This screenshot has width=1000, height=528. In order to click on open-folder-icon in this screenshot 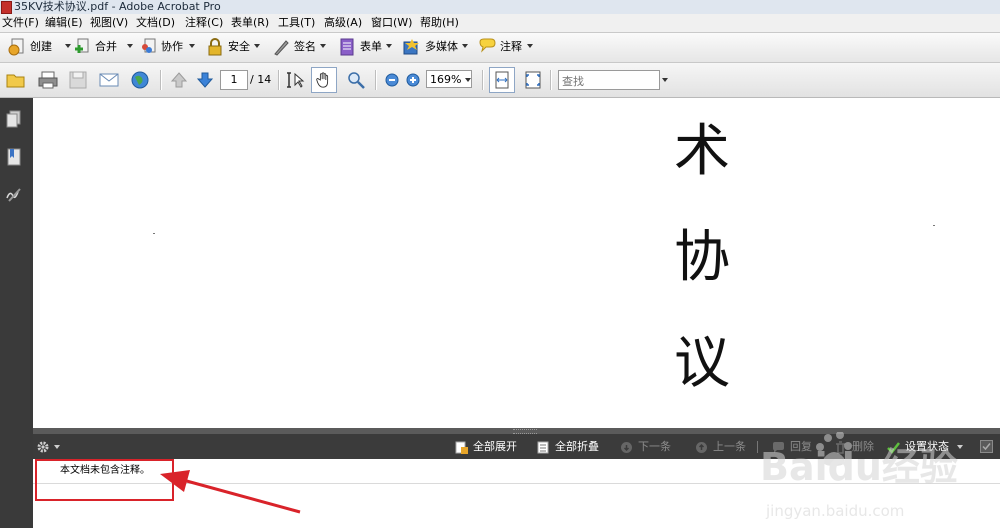, I will do `click(16, 80)`.